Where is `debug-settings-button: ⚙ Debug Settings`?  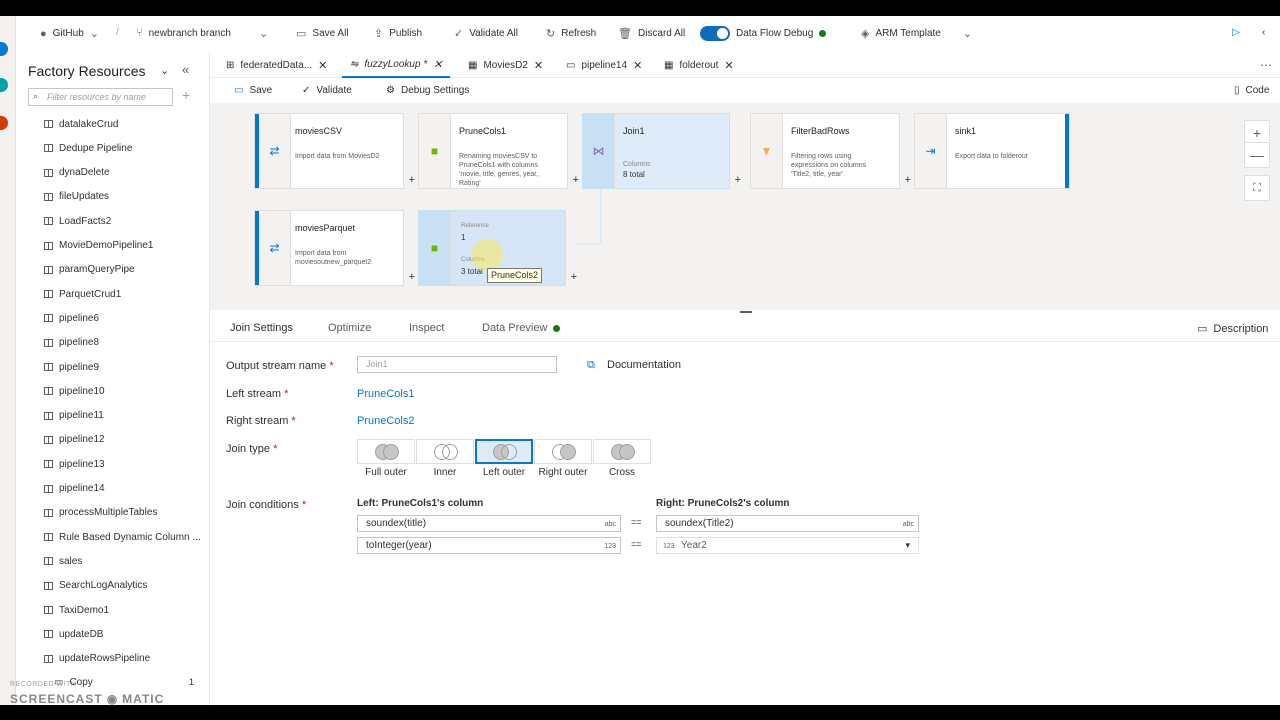 debug-settings-button: ⚙ Debug Settings is located at coordinates (427, 90).